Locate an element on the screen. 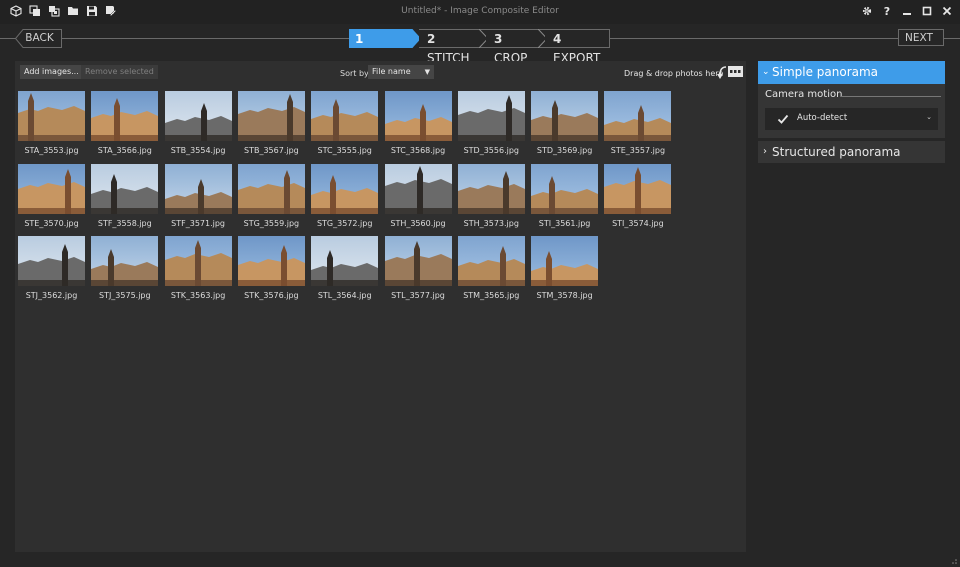 This screenshot has width=960, height=567. image-filename: STF_3558.jpg is located at coordinates (124, 223).